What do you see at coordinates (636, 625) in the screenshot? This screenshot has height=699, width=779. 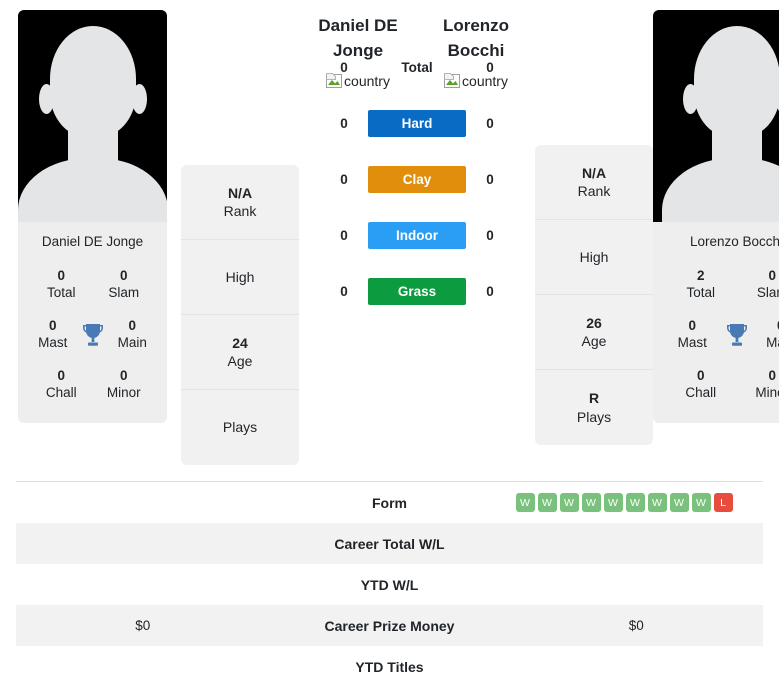 I see `row-value-right: $0` at bounding box center [636, 625].